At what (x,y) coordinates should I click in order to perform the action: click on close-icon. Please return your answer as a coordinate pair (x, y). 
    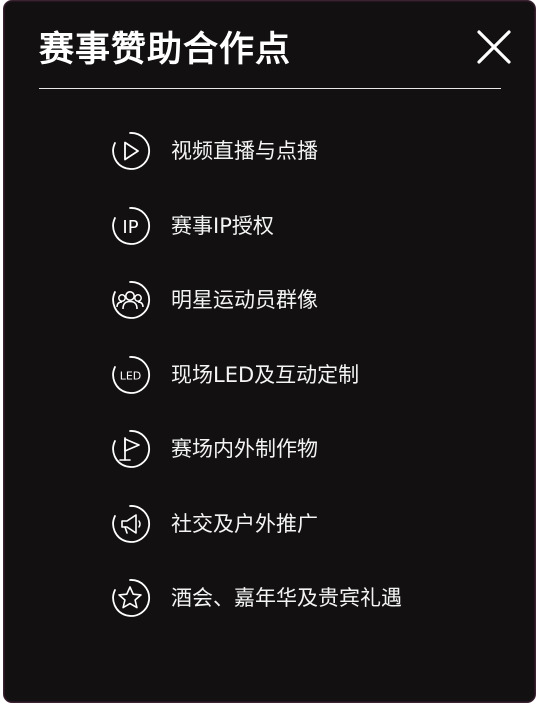
    Looking at the image, I should click on (494, 47).